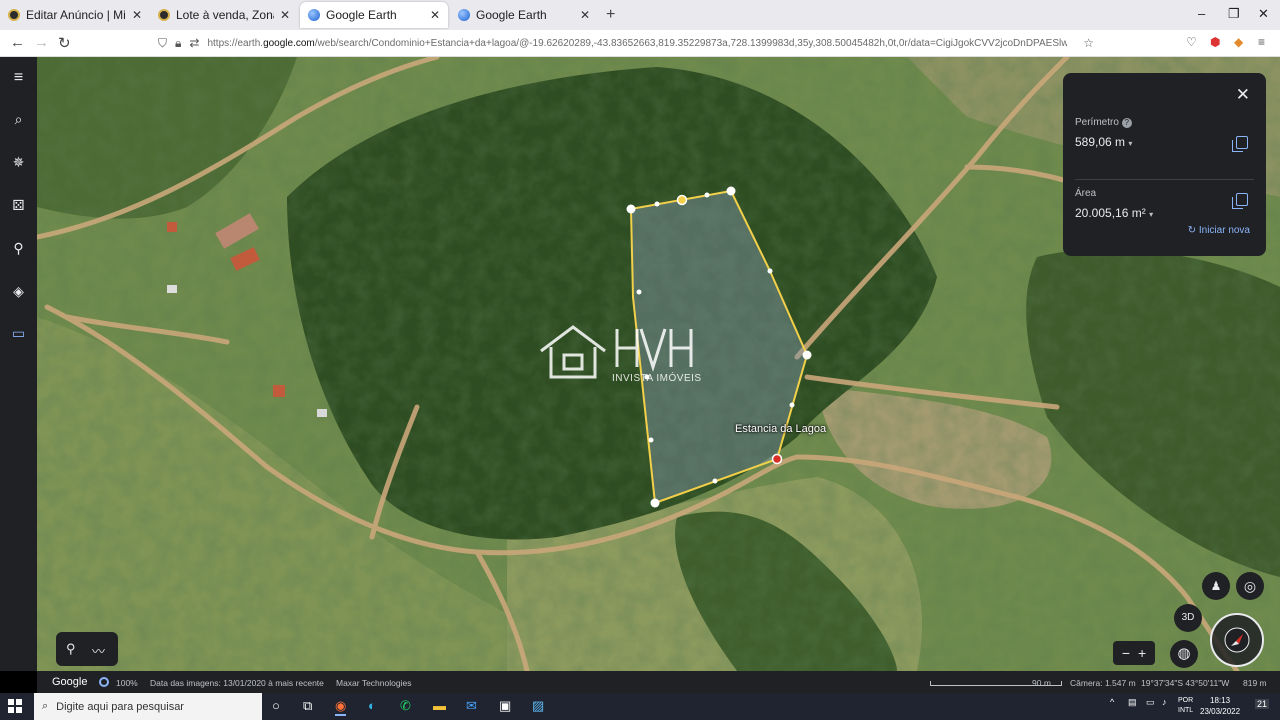 The width and height of the screenshot is (1280, 720). I want to click on terminal-icon: ▣, so click(505, 706).